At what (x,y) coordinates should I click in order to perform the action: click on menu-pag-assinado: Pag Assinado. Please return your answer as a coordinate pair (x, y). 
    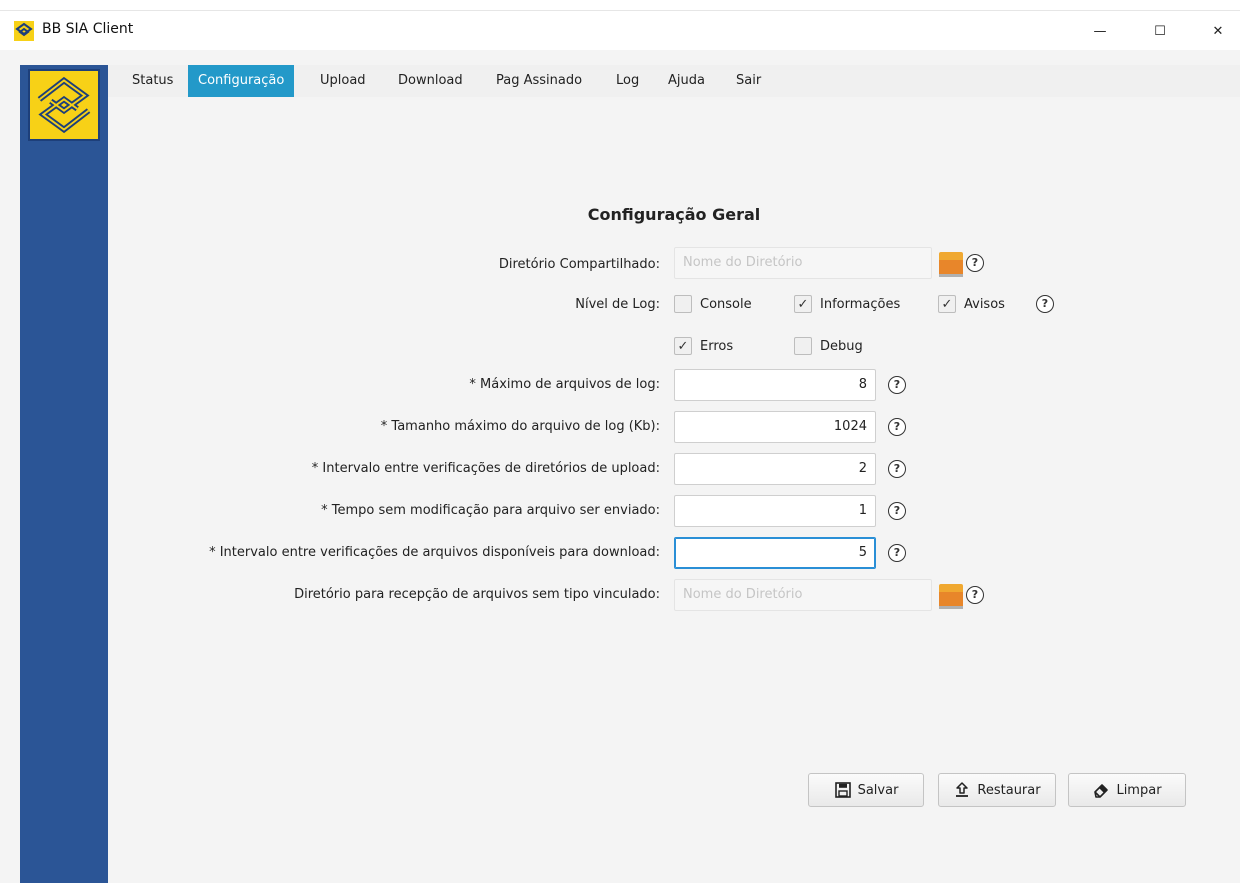
    Looking at the image, I should click on (539, 81).